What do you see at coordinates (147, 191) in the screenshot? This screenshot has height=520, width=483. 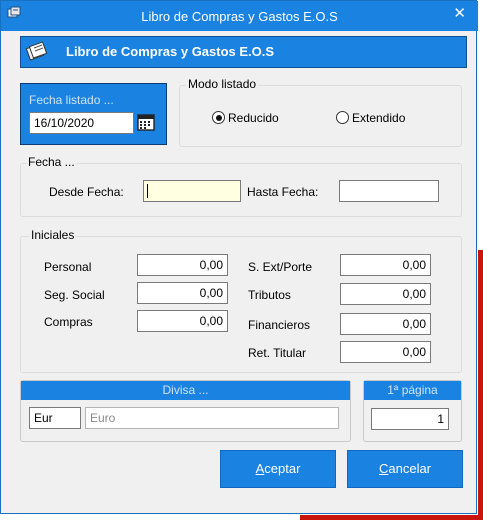 I see `text-caret` at bounding box center [147, 191].